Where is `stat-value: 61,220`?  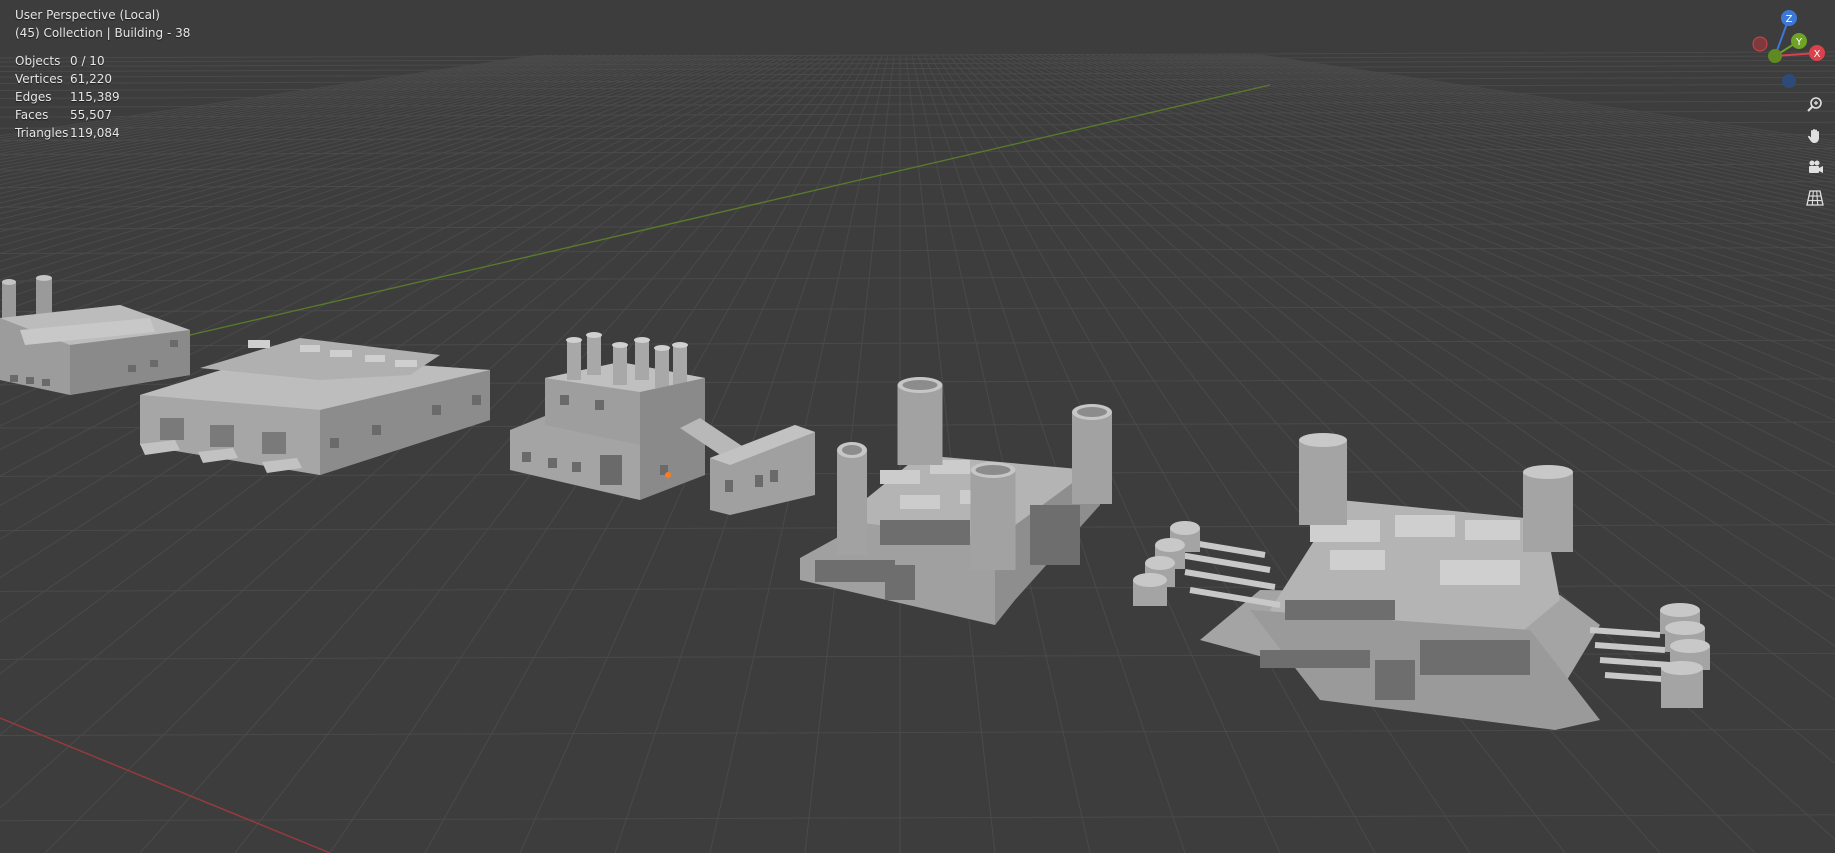 stat-value: 61,220 is located at coordinates (91, 79).